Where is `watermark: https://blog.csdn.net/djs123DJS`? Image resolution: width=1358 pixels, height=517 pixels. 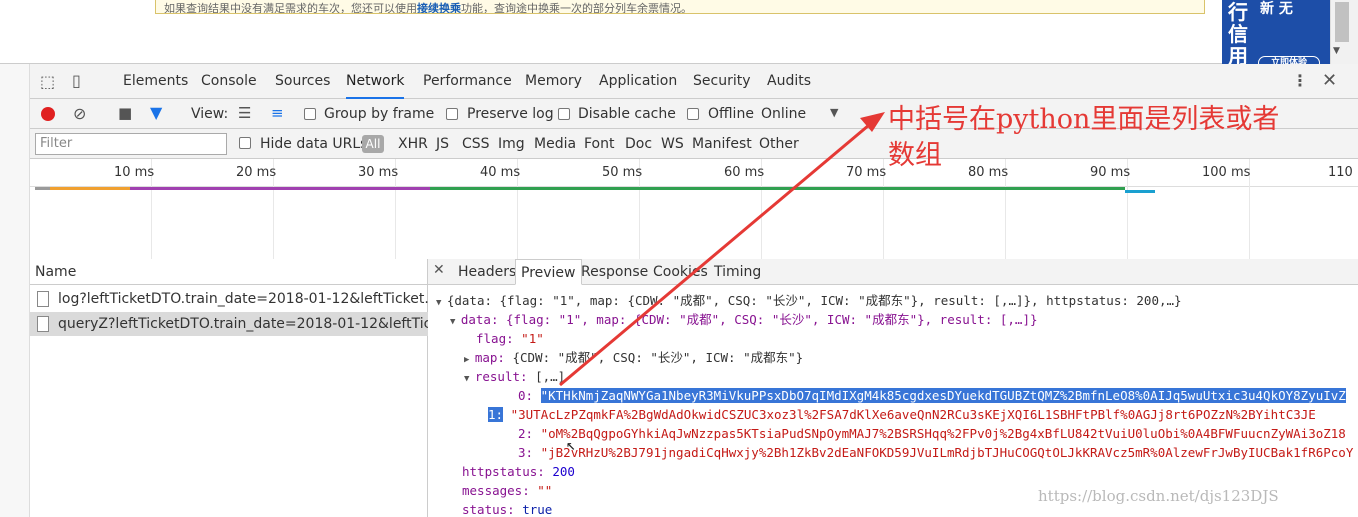 watermark: https://blog.csdn.net/djs123DJS is located at coordinates (1158, 496).